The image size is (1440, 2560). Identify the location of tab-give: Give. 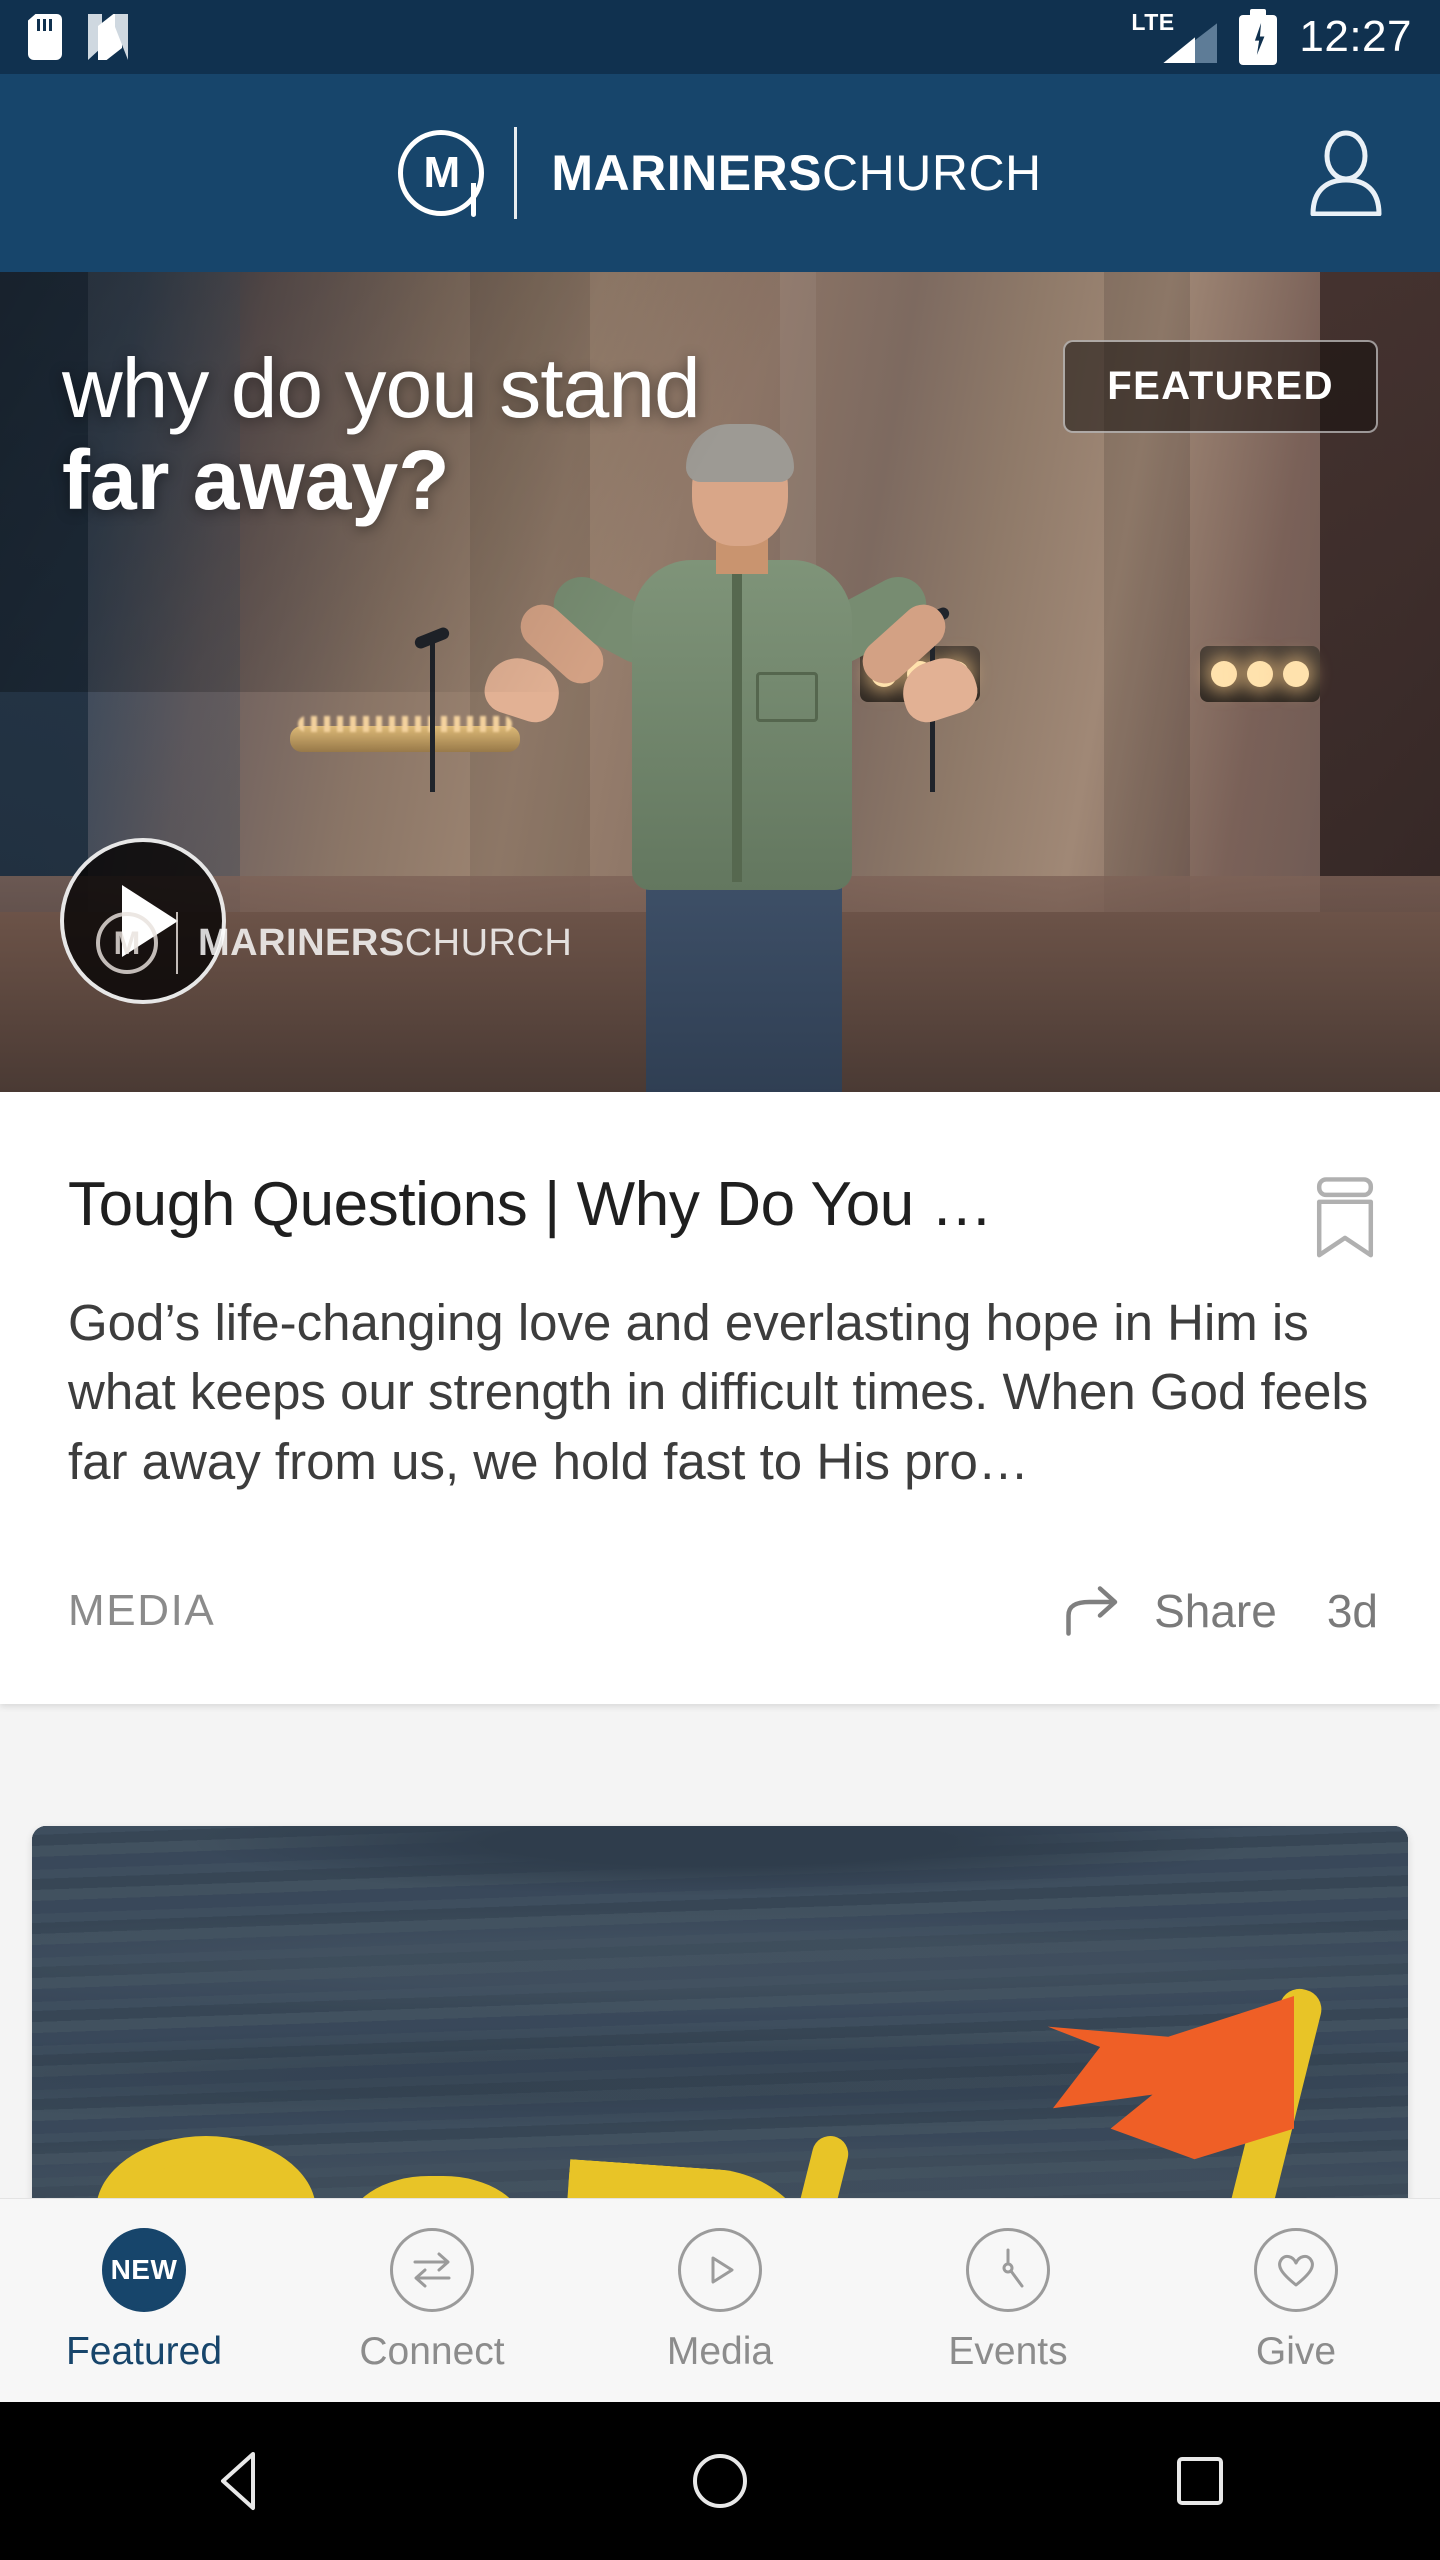
(1296, 2300).